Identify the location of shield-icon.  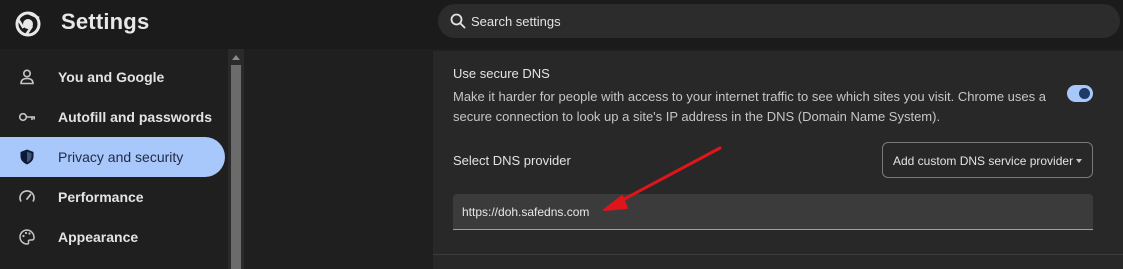
(27, 157).